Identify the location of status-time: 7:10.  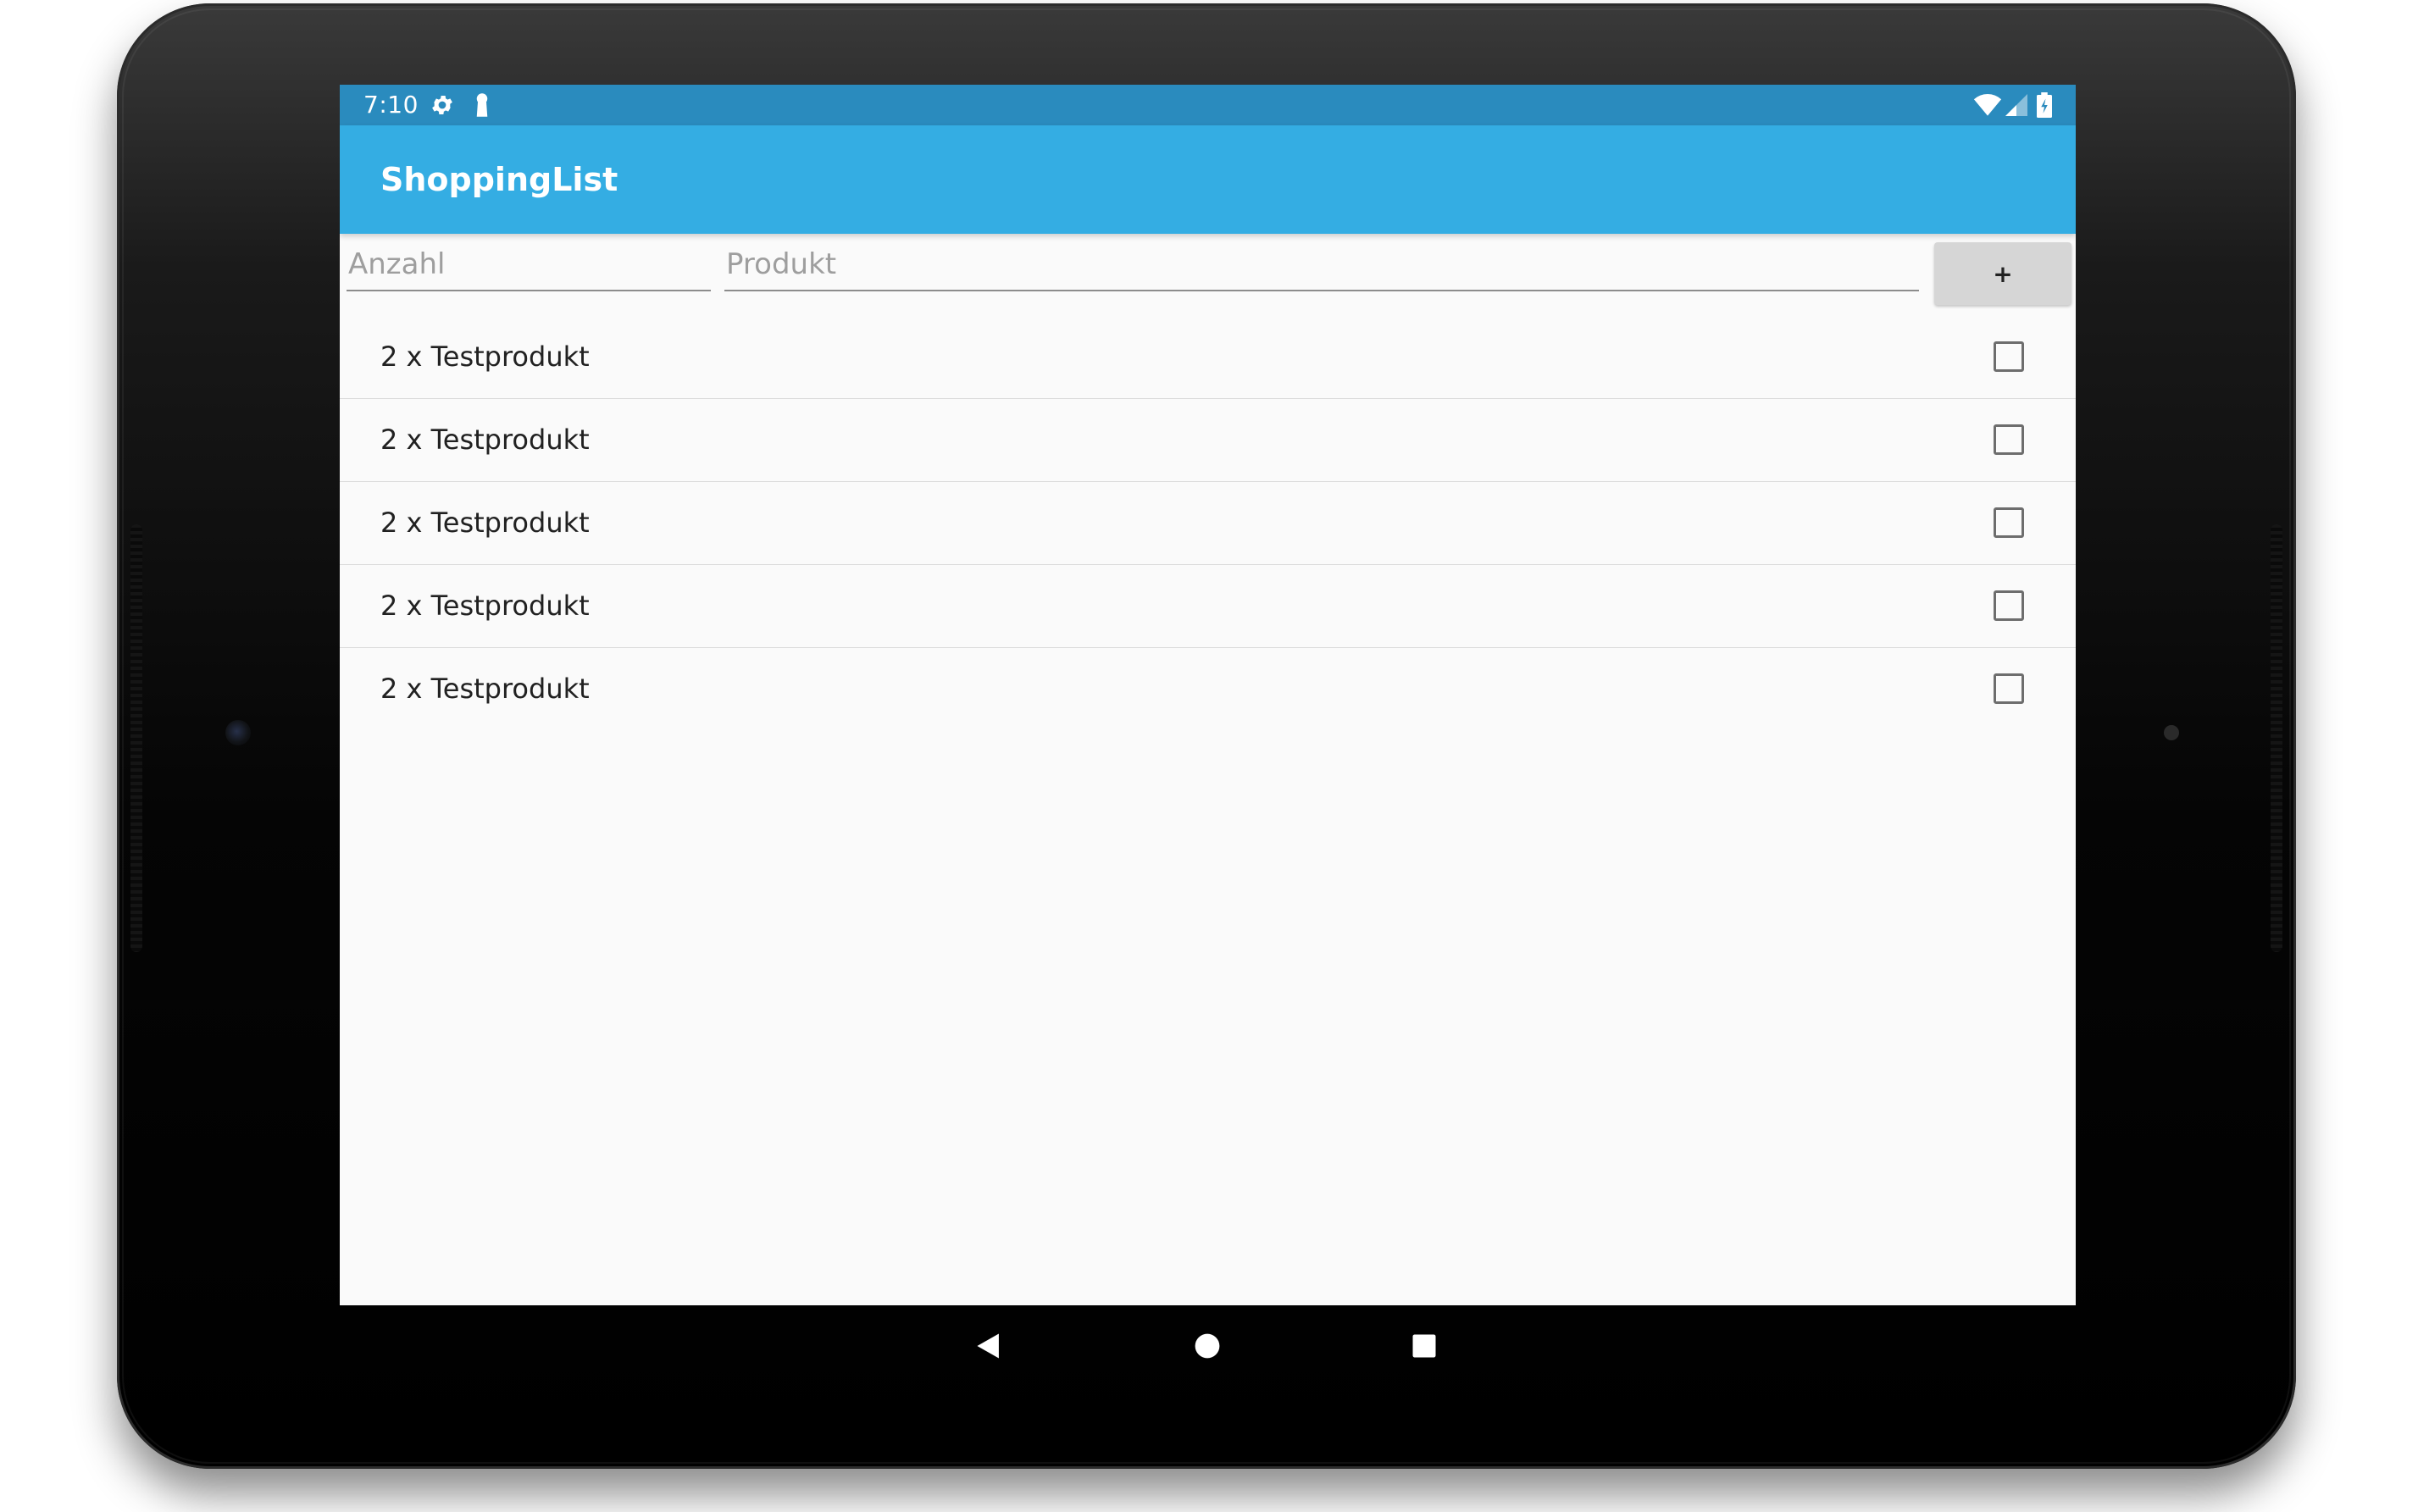
(391, 105).